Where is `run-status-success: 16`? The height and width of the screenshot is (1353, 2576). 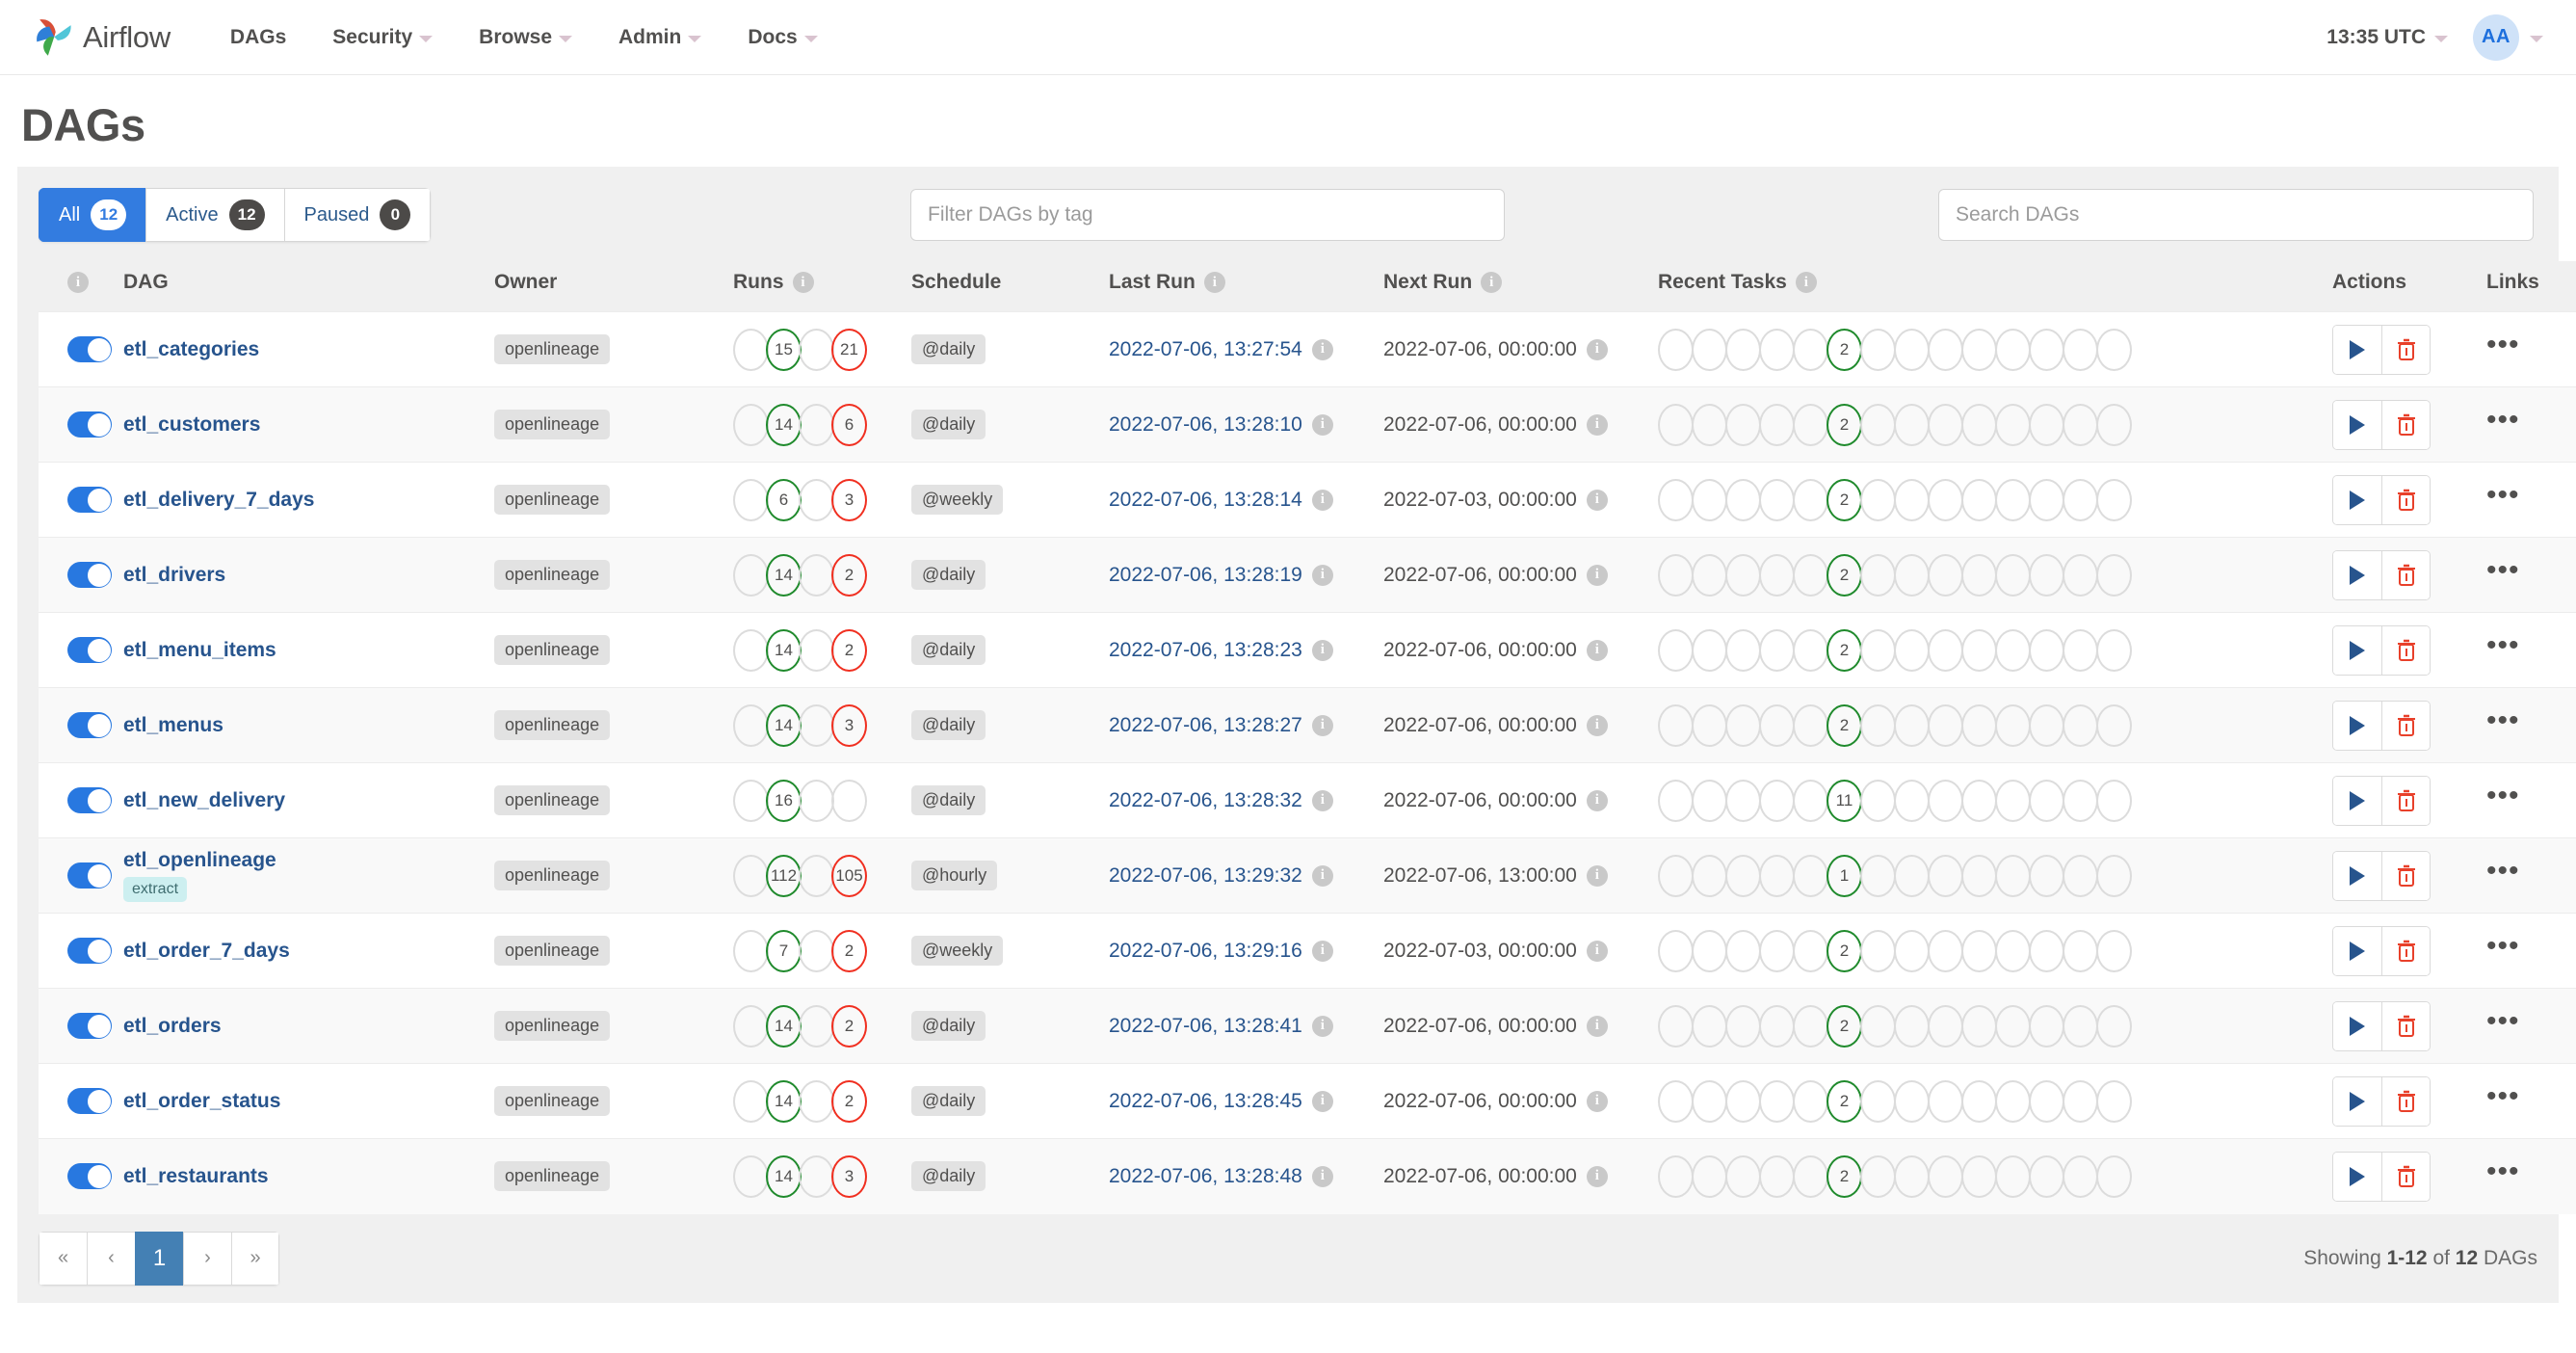 run-status-success: 16 is located at coordinates (784, 800).